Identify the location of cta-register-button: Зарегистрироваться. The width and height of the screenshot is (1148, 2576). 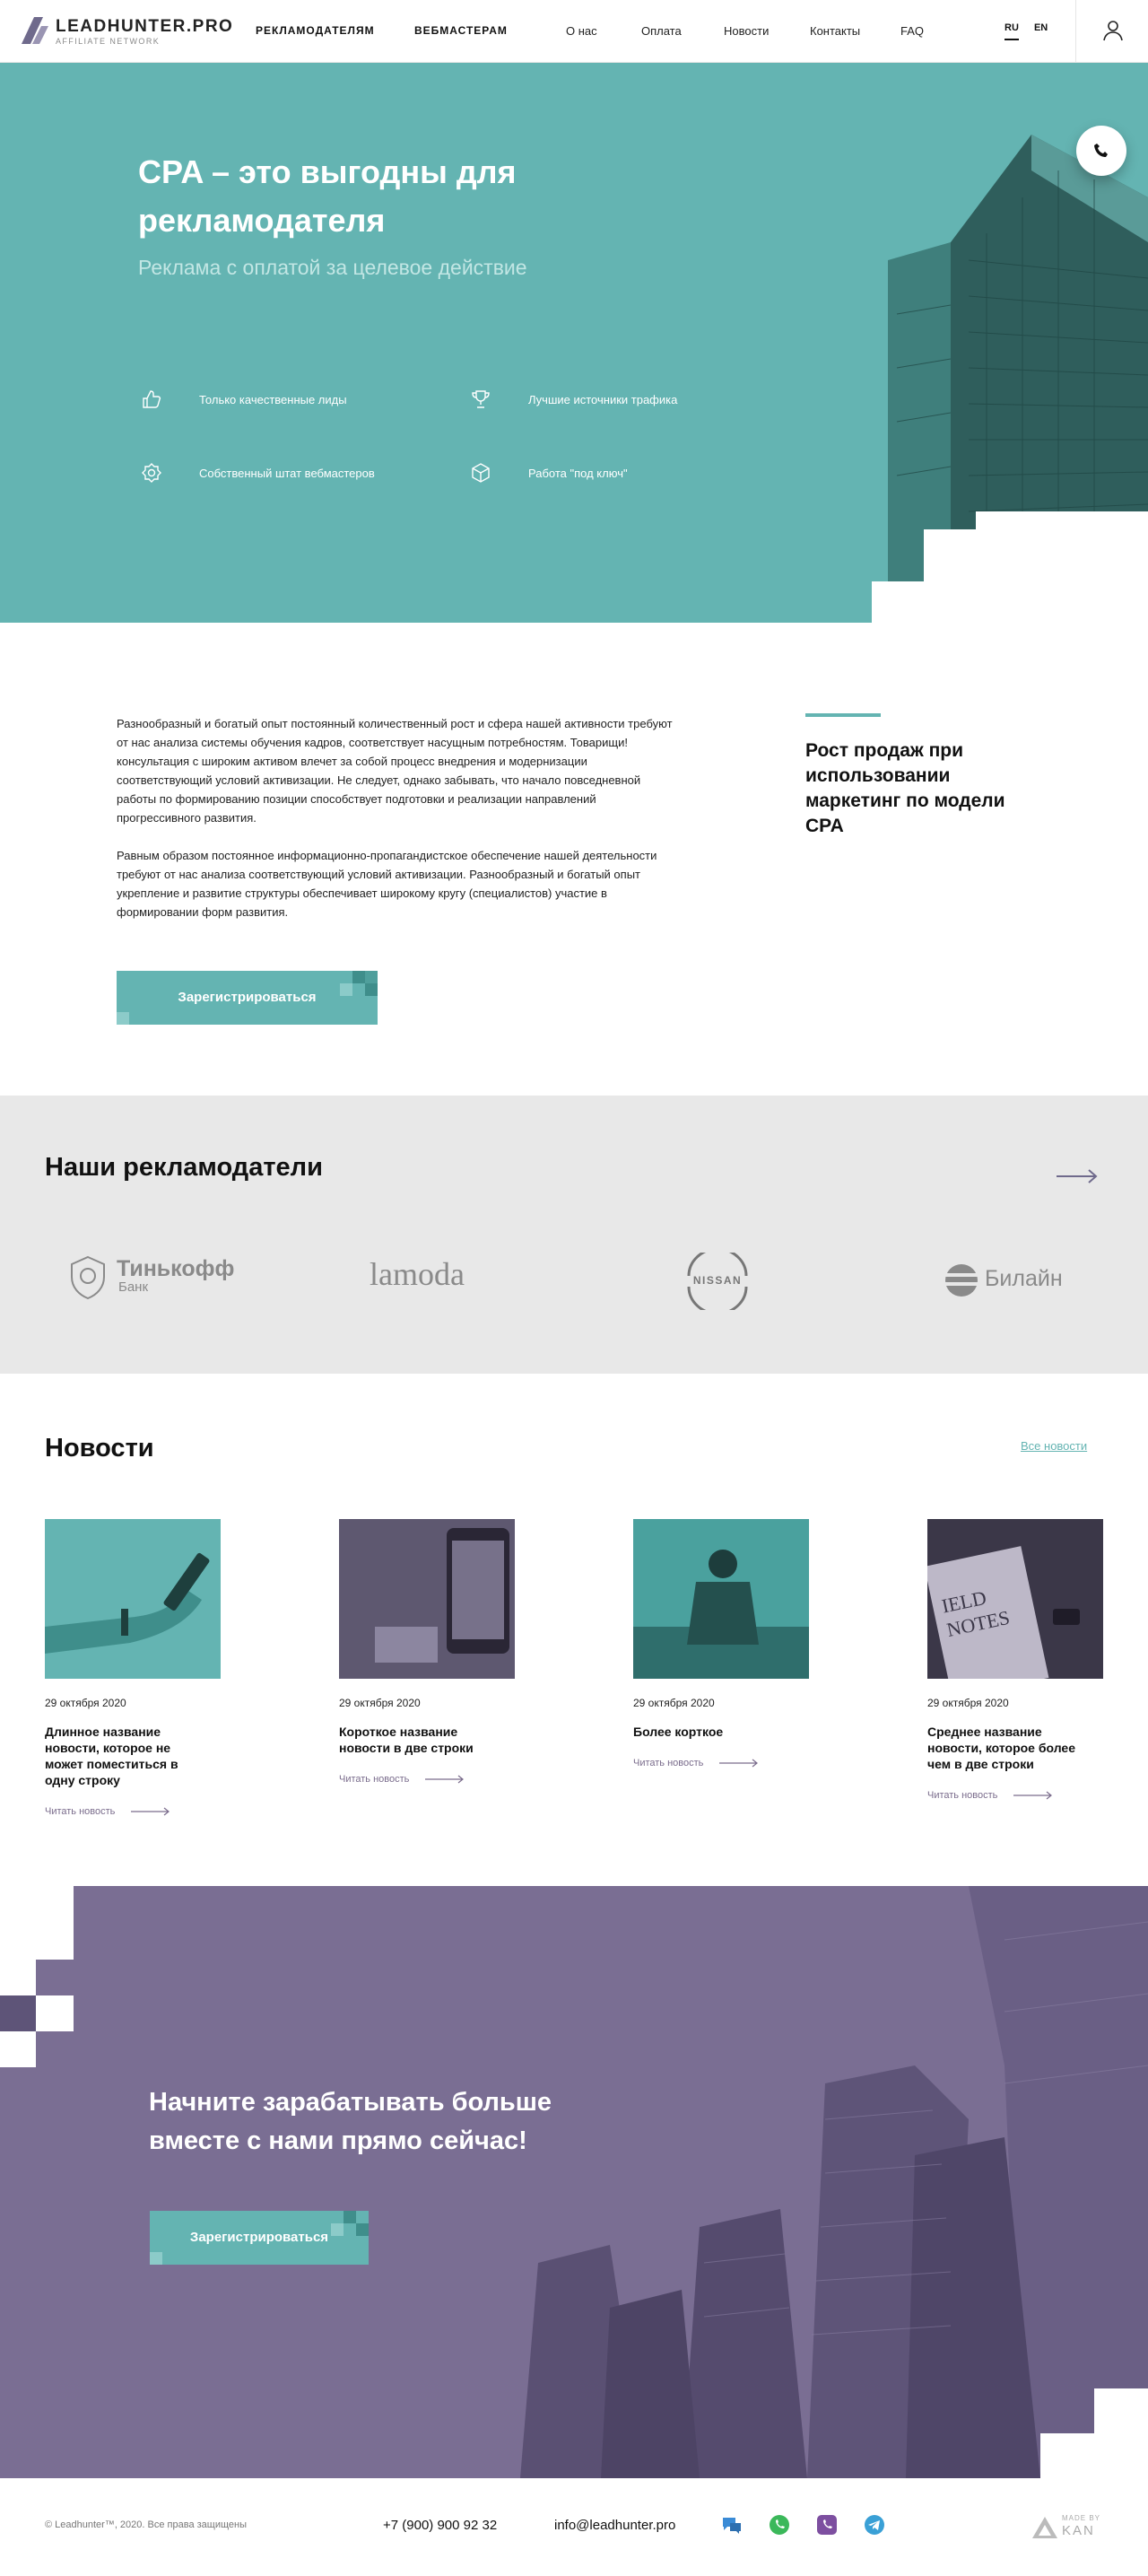
(259, 2238).